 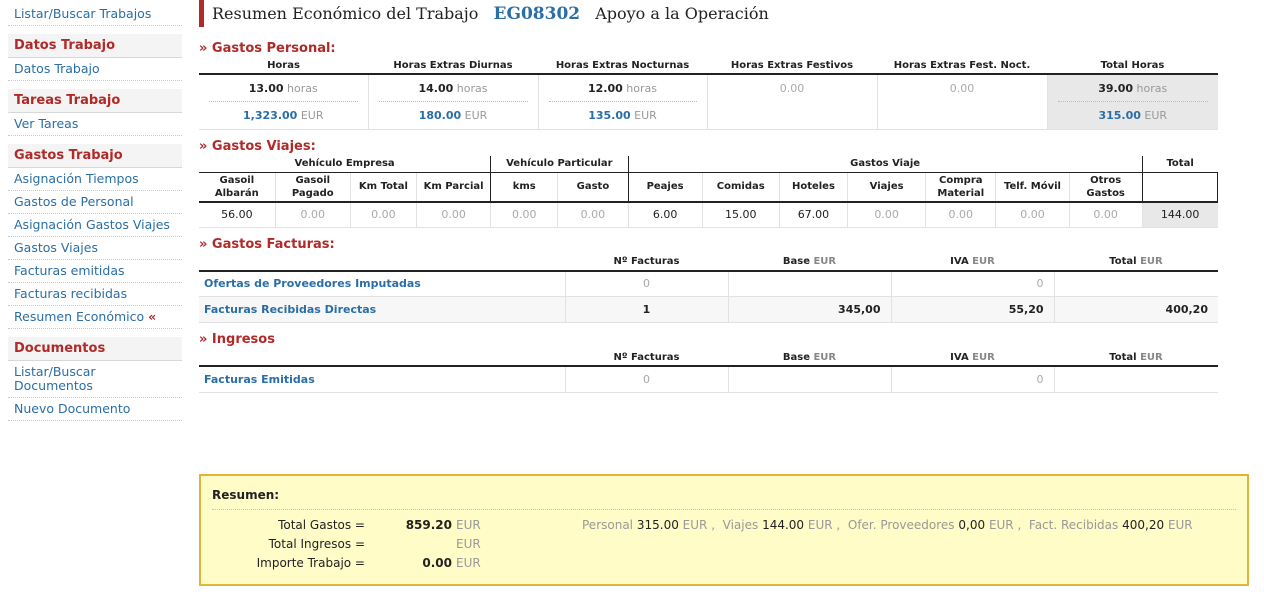 What do you see at coordinates (95, 317) in the screenshot?
I see `sidebar-link-resumen-economico: Resumen Económico «` at bounding box center [95, 317].